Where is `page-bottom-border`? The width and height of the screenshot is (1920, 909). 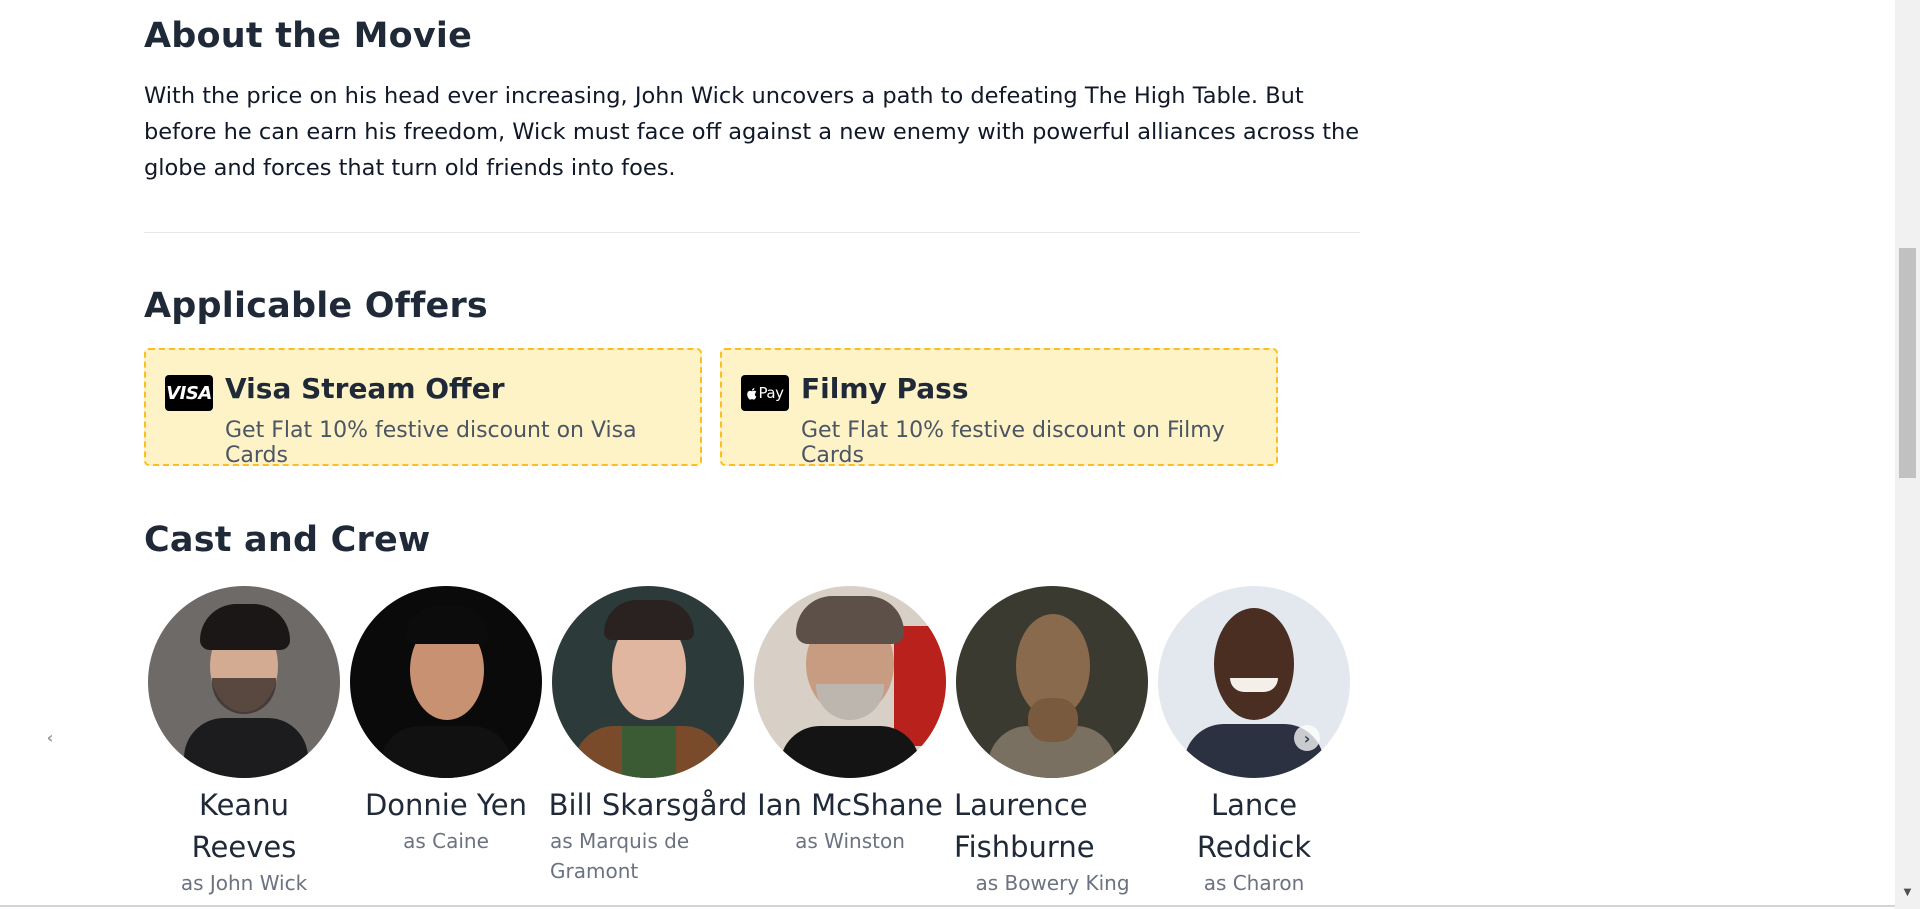 page-bottom-border is located at coordinates (947, 906).